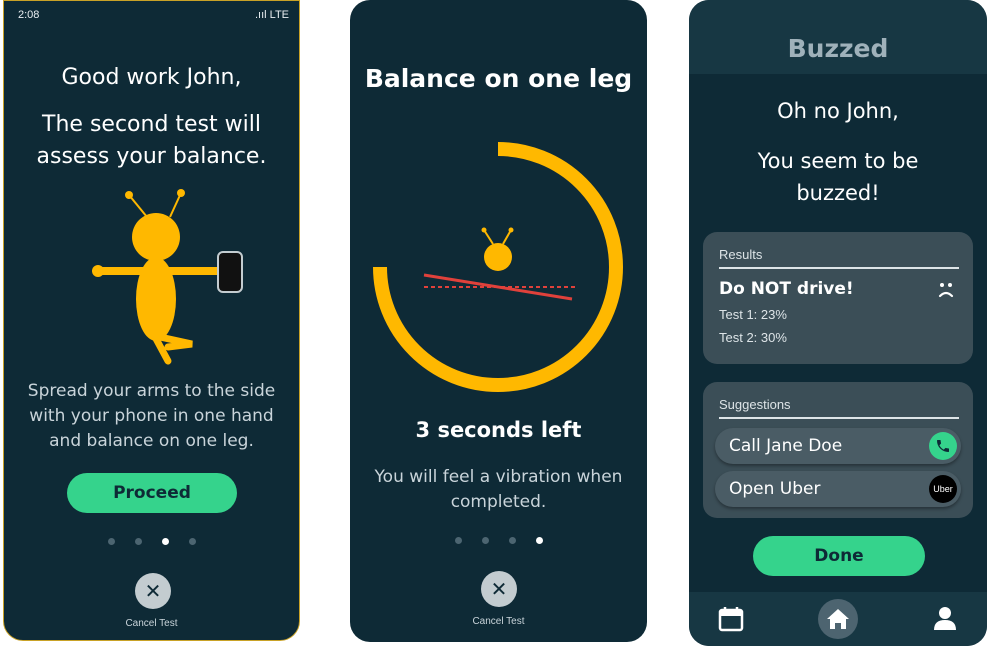  I want to click on suggestions-card: Suggestions Call Jane Doe Open Uber Uber, so click(838, 450).